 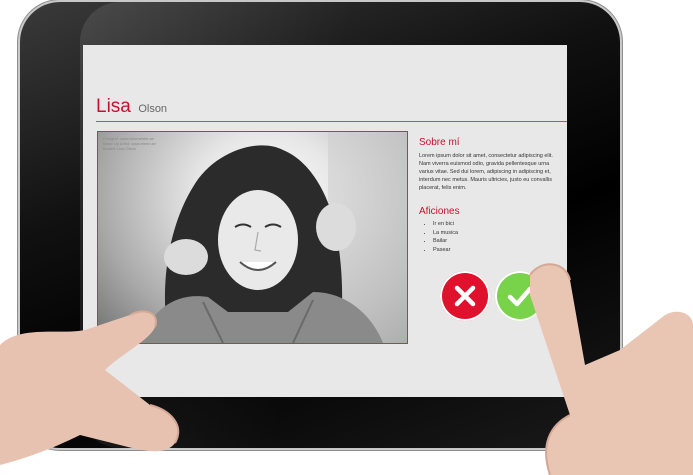 What do you see at coordinates (439, 211) in the screenshot?
I see `hobbies-heading: Aficiones` at bounding box center [439, 211].